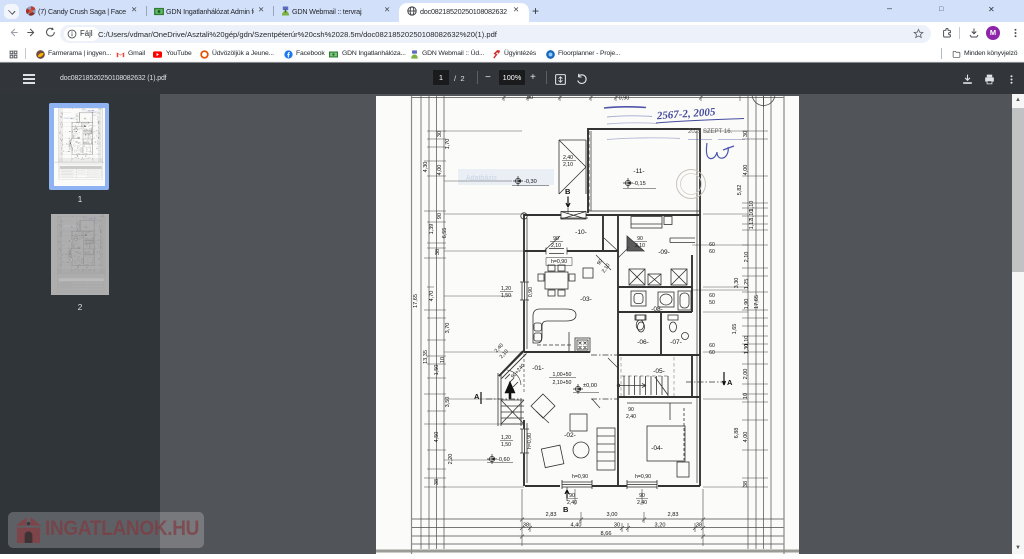 This screenshot has height=559, width=1024. I want to click on svg-text: -03-, so click(586, 299).